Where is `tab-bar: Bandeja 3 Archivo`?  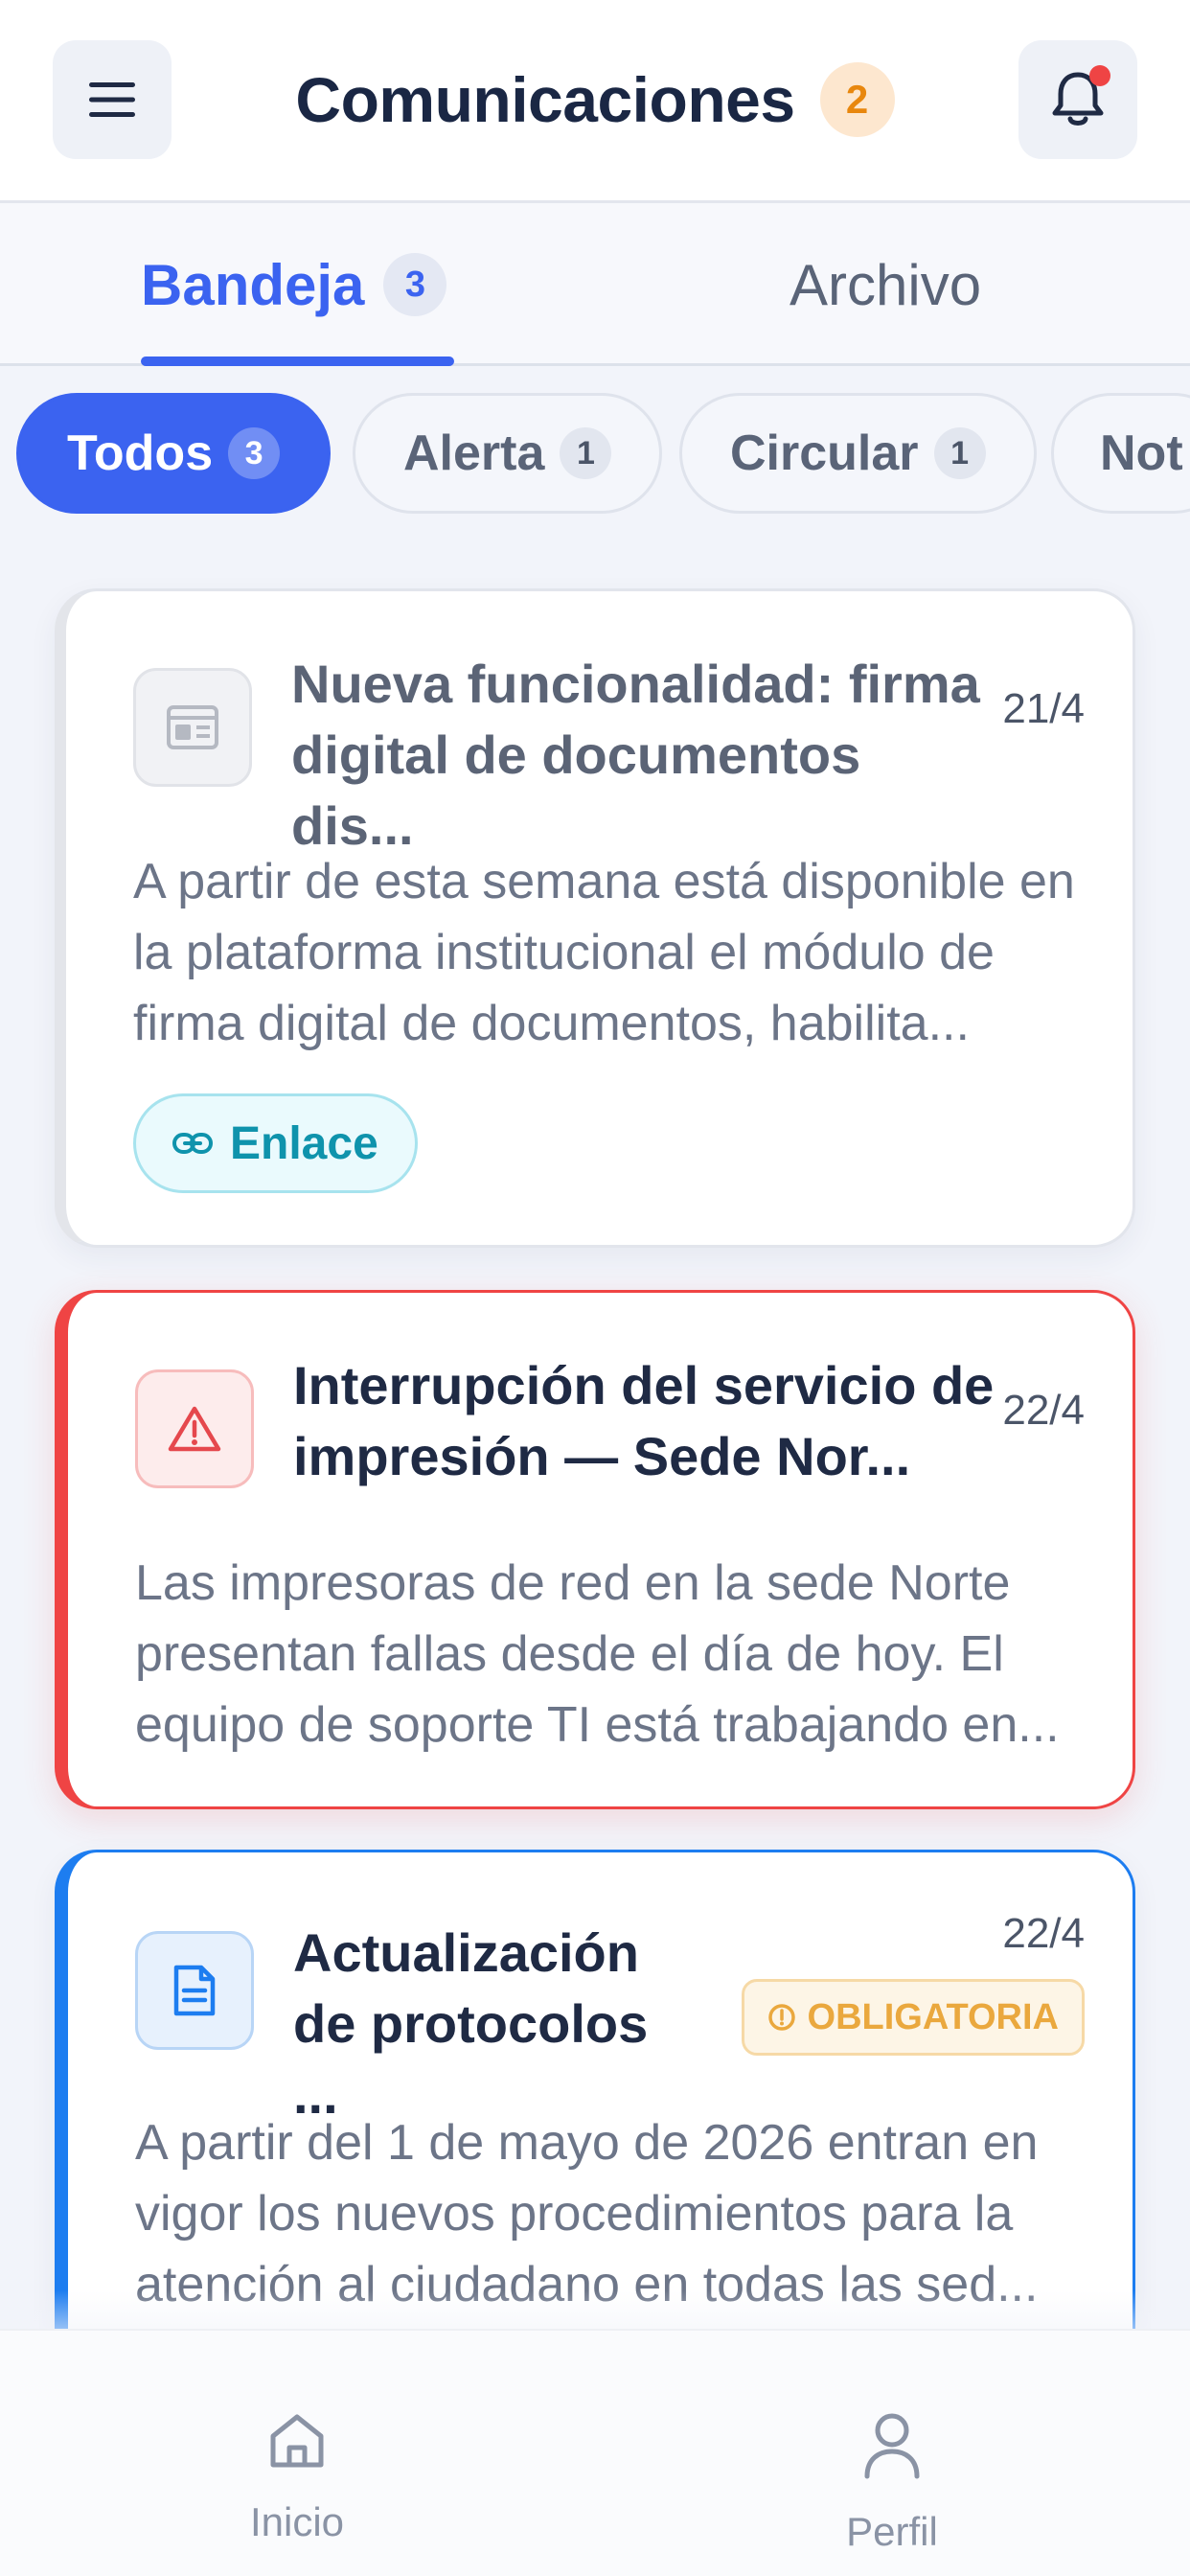
tab-bar: Bandeja 3 Archivo is located at coordinates (595, 284).